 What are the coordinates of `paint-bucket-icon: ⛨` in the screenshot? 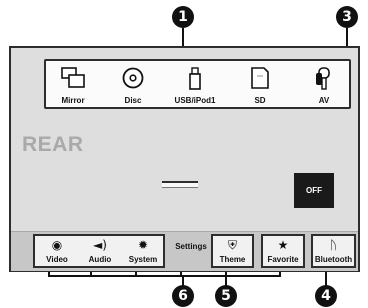 It's located at (232, 245).